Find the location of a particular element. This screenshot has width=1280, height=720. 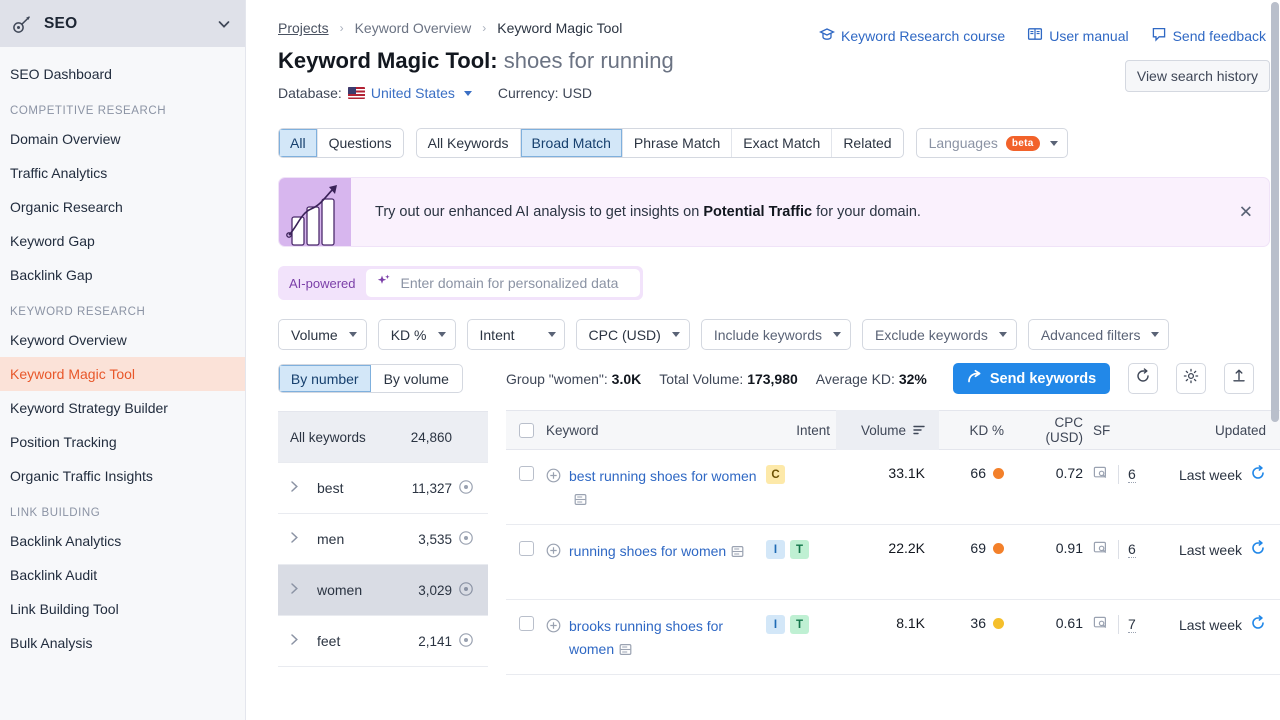

database-selector: Database: United States is located at coordinates (375, 93).